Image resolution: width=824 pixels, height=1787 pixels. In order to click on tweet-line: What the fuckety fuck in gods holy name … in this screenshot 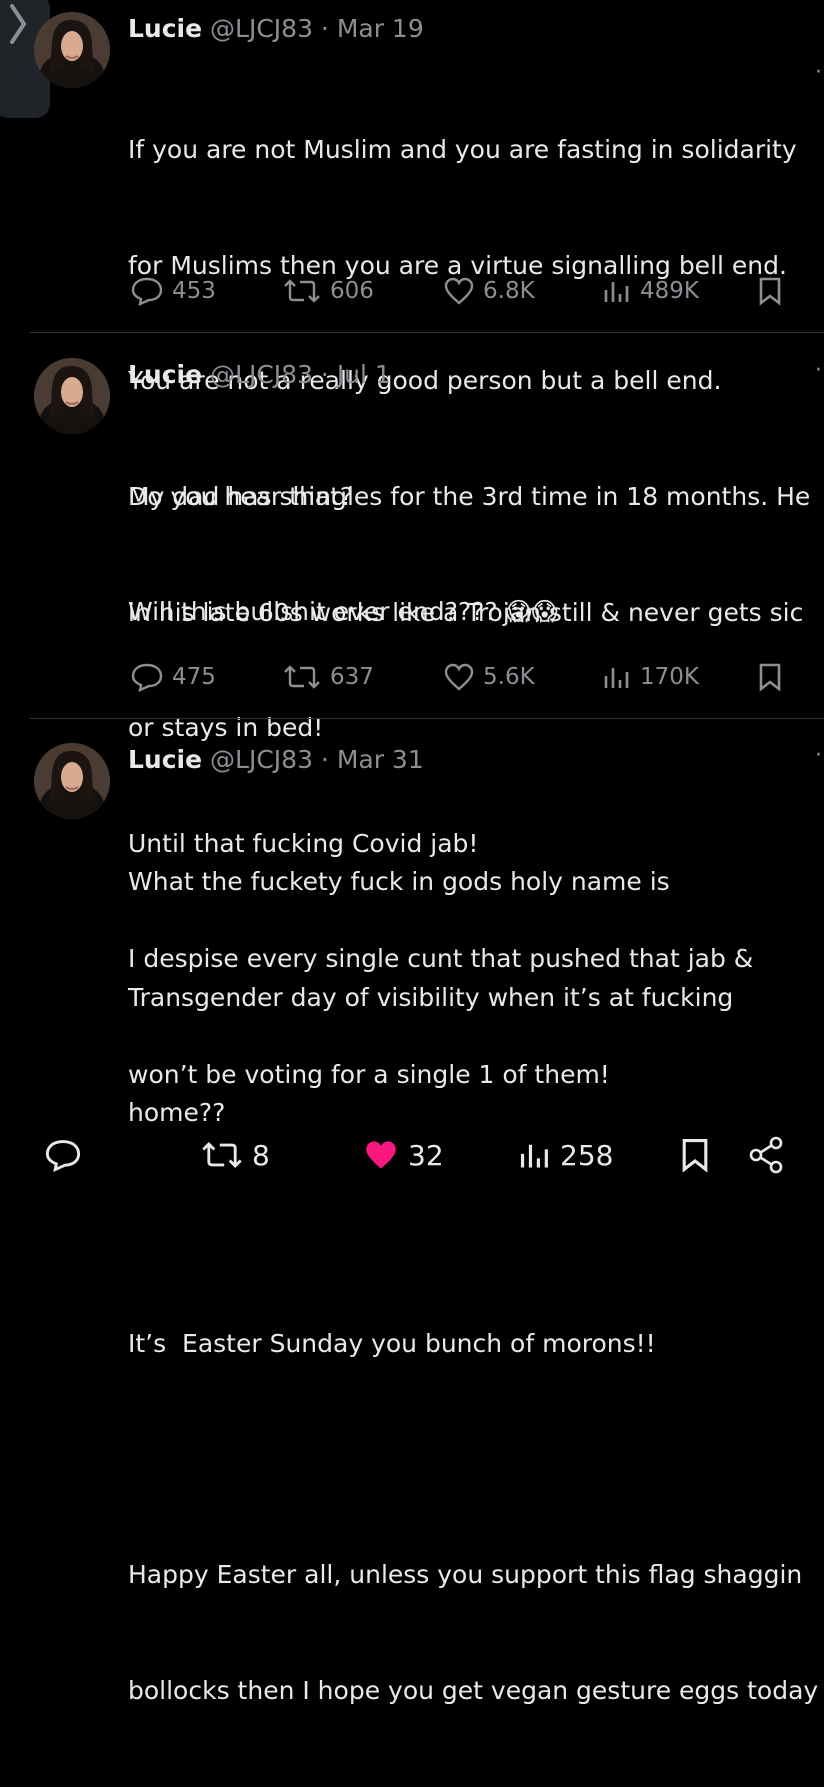, I will do `click(399, 881)`.